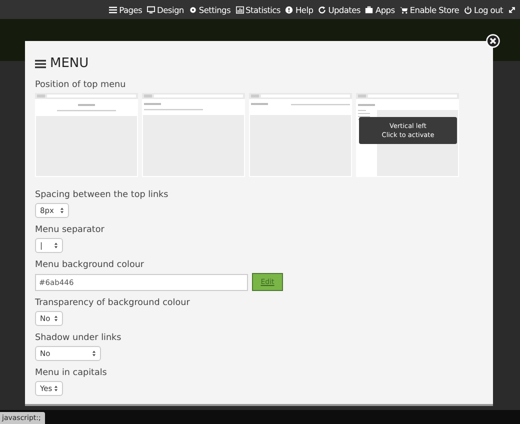 Image resolution: width=520 pixels, height=424 pixels. Describe the element at coordinates (263, 9) in the screenshot. I see `nav-label: Statistics` at that location.